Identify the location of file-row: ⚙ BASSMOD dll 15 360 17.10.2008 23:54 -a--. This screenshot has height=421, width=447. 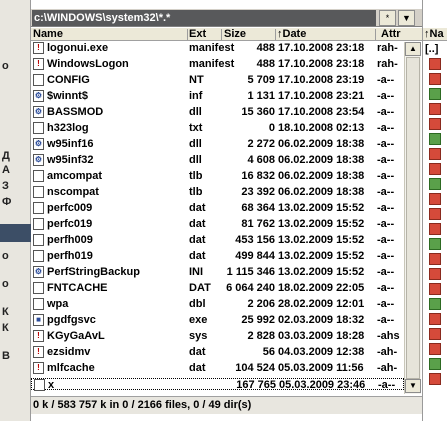
(217, 112).